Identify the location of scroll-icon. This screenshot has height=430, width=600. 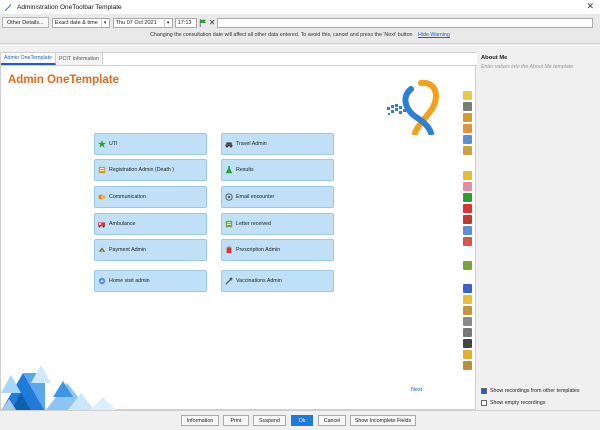
(467, 310).